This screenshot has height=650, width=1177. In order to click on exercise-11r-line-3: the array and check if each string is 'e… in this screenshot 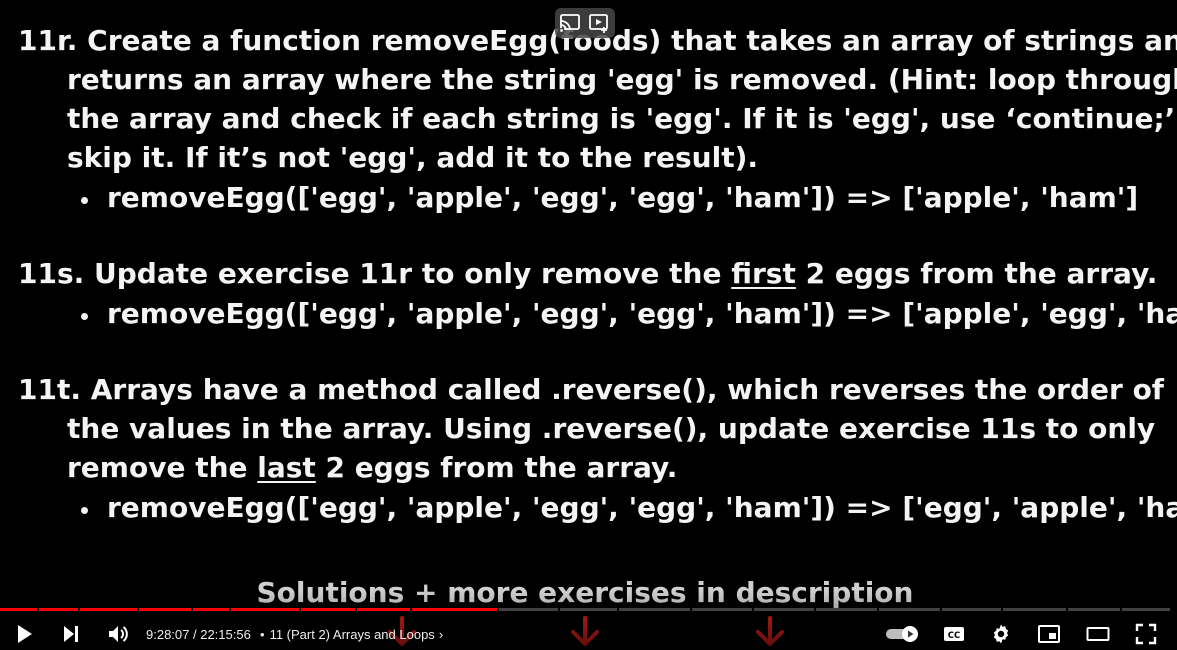, I will do `click(622, 118)`.